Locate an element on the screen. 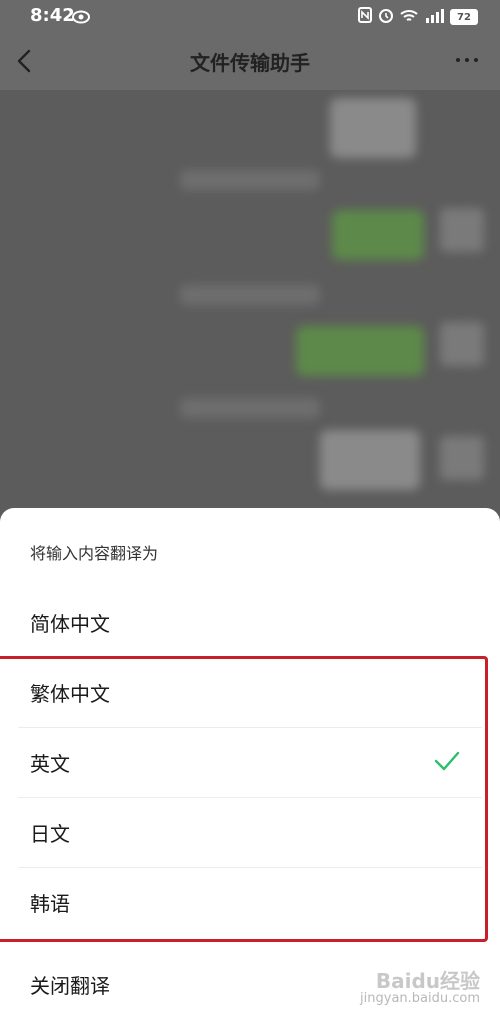  page-title: 文件传输助手 is located at coordinates (250, 63).